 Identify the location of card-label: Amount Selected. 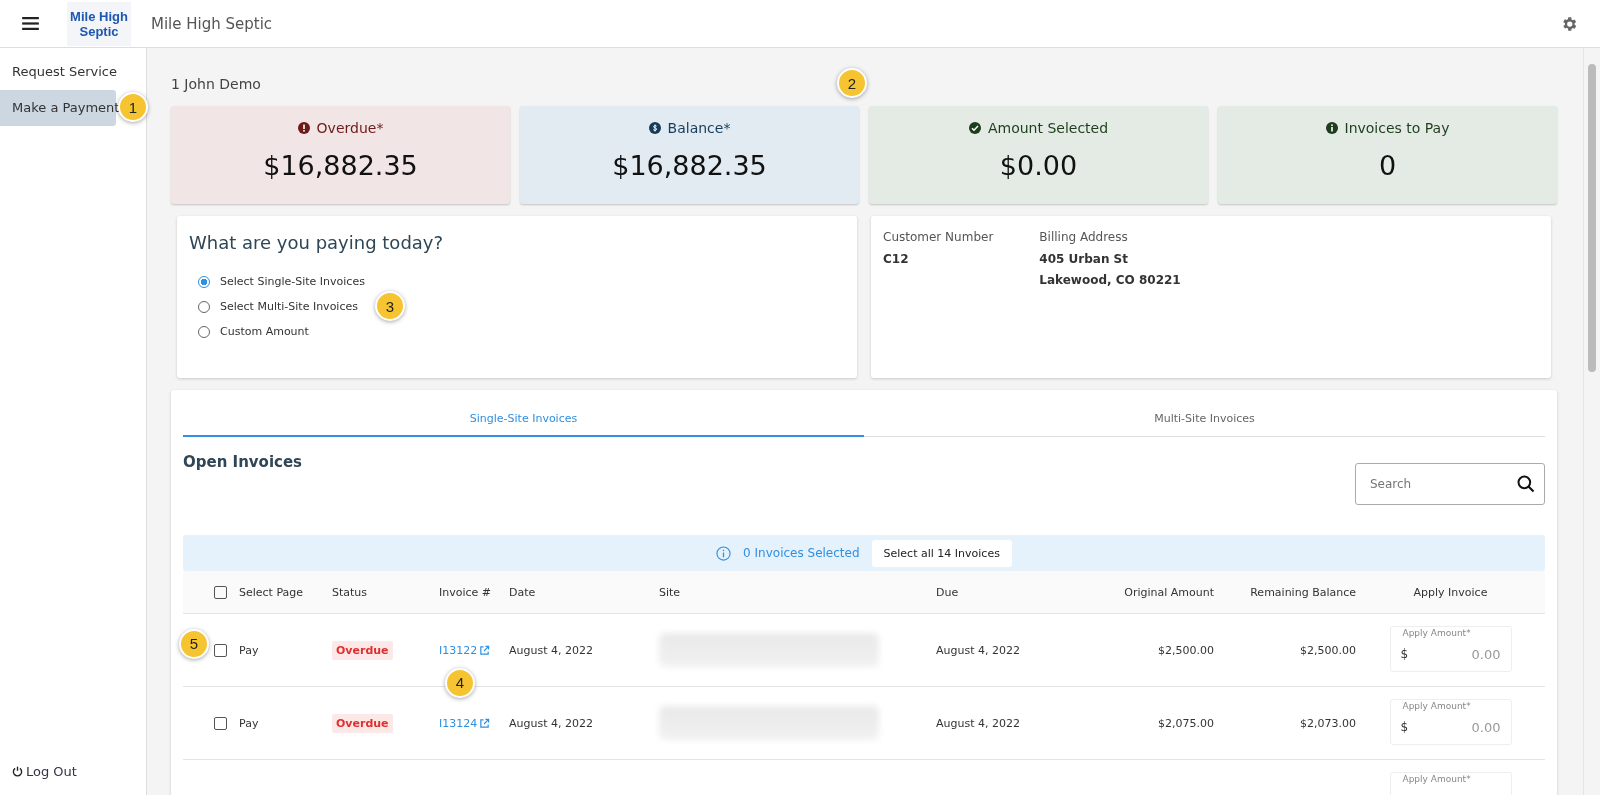
(1048, 128).